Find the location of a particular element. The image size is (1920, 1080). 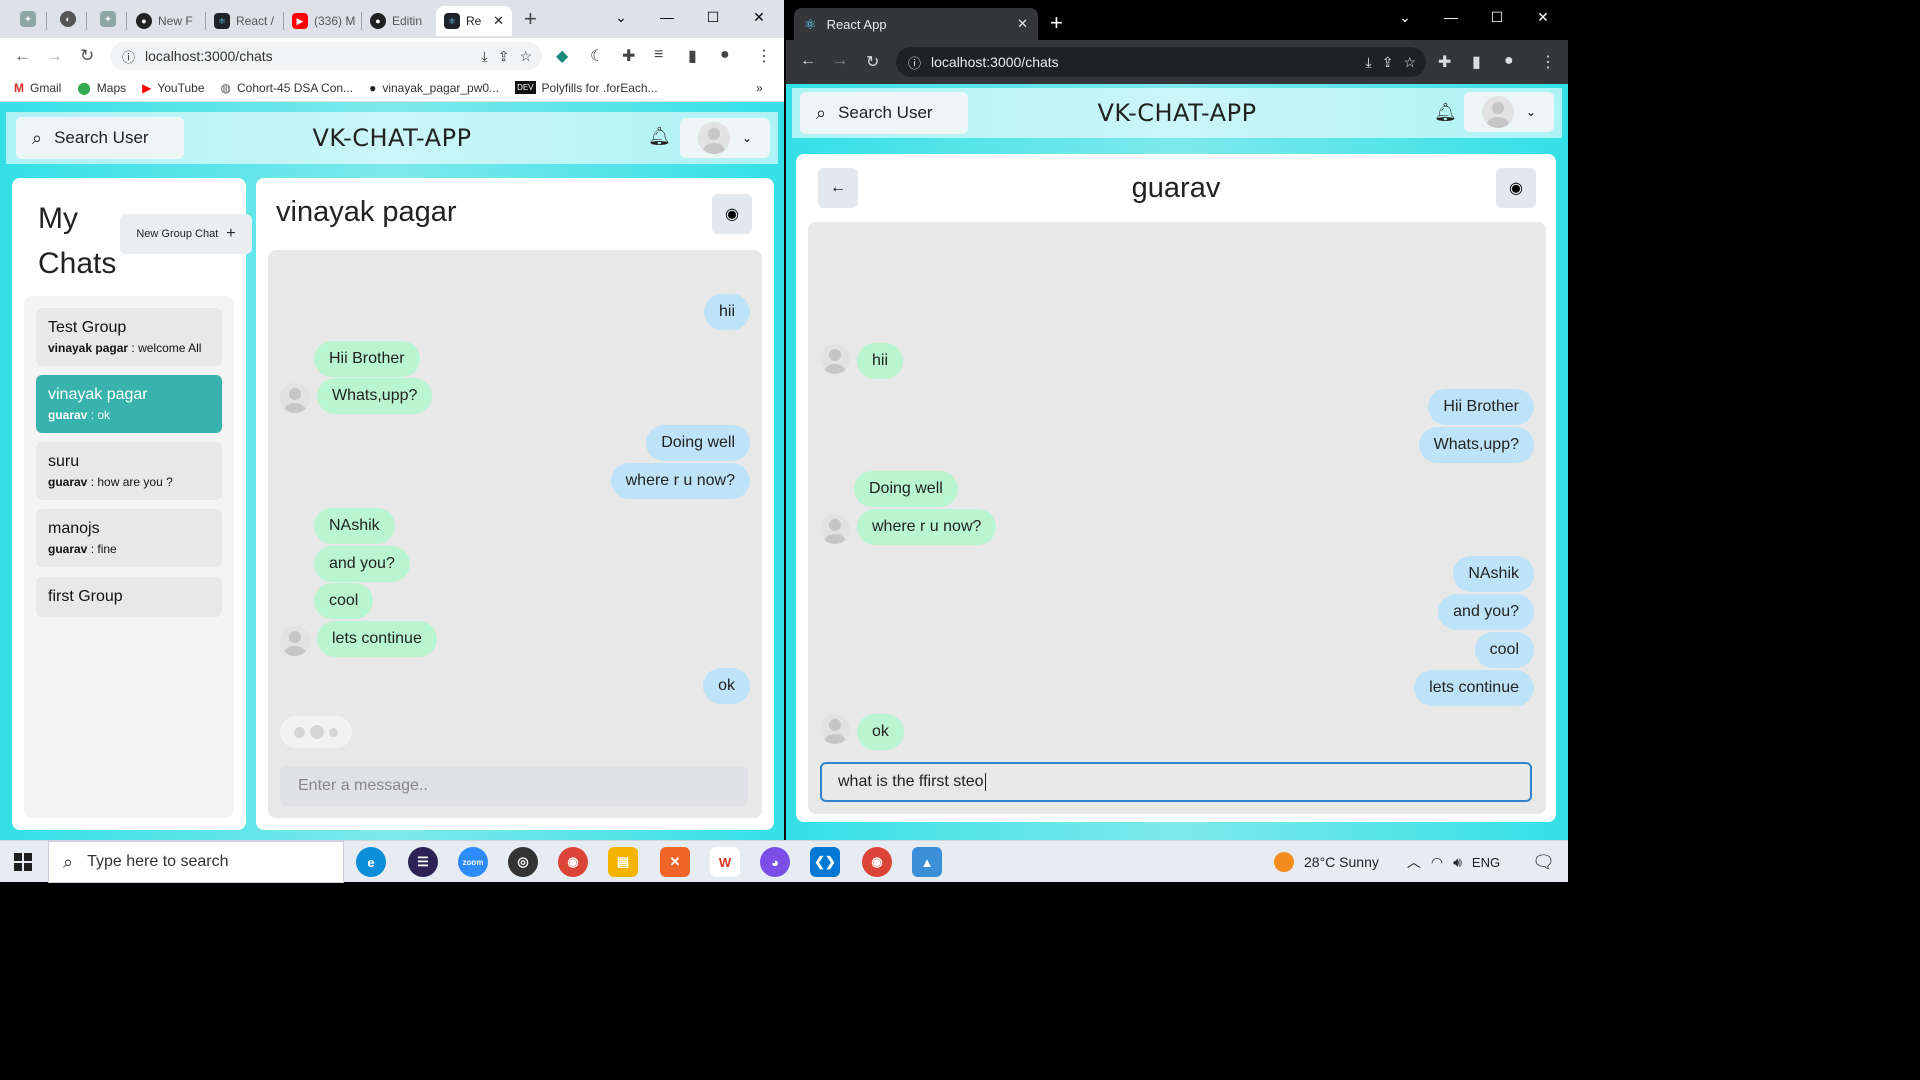

volume-icon: 🔊︎ is located at coordinates (1457, 862).